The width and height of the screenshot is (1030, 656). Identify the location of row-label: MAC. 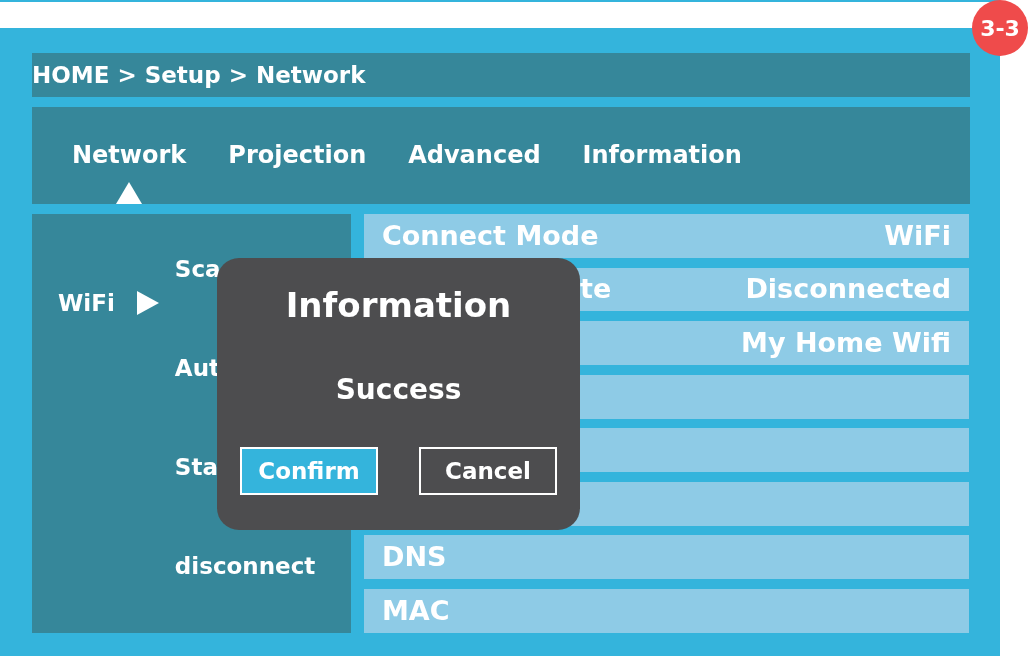
(416, 610).